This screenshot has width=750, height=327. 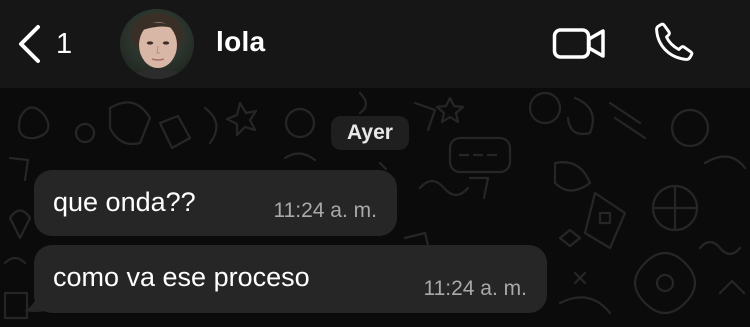 I want to click on message-text: que onda??, so click(x=124, y=202).